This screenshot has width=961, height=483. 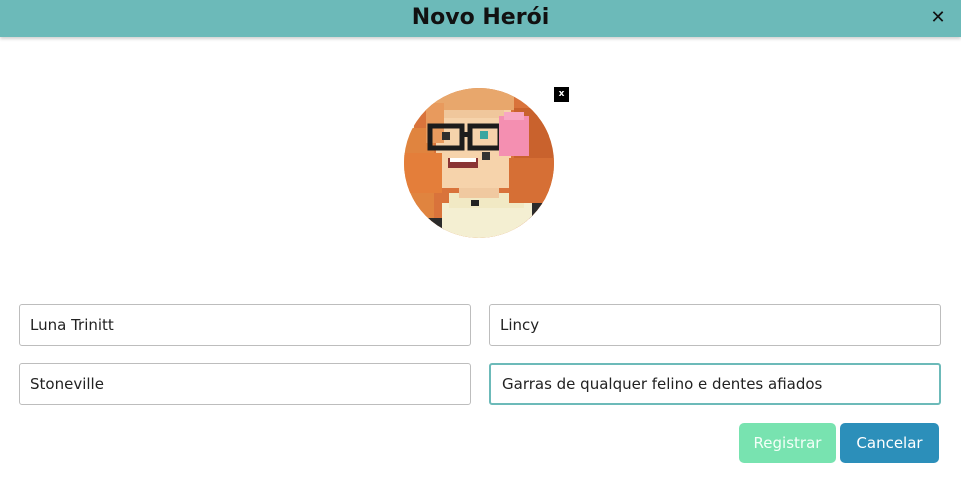 I want to click on pixel-art-avatar-icon, so click(x=479, y=163).